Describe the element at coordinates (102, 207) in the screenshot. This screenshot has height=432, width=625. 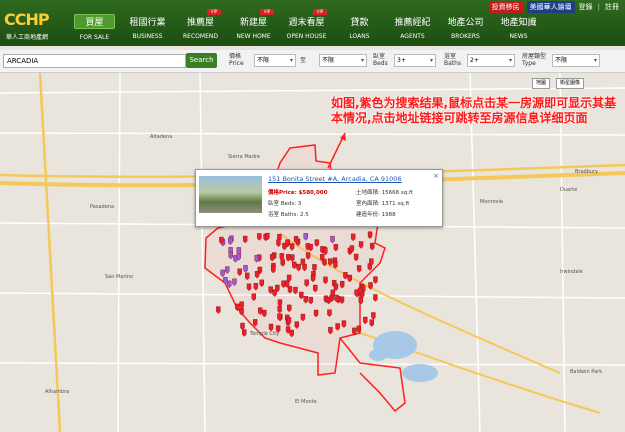
I see `map-place-label: Pasadena` at that location.